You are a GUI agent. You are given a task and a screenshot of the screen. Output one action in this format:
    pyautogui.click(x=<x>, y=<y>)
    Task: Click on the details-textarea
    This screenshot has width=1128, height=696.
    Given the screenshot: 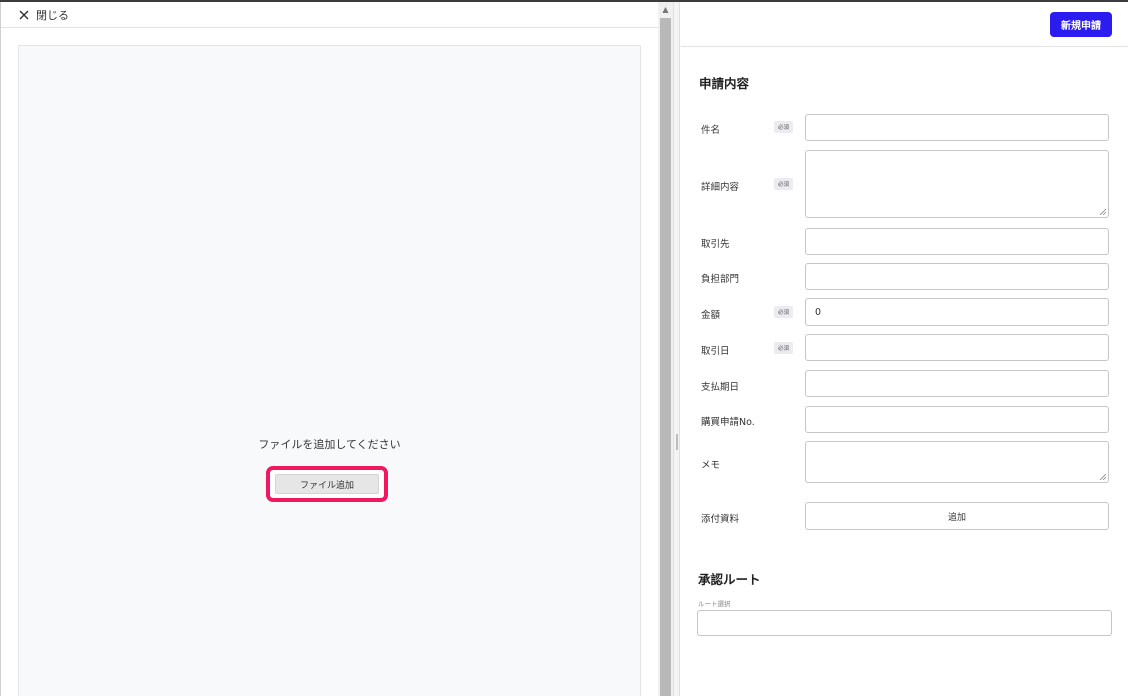 What is the action you would take?
    pyautogui.click(x=957, y=184)
    